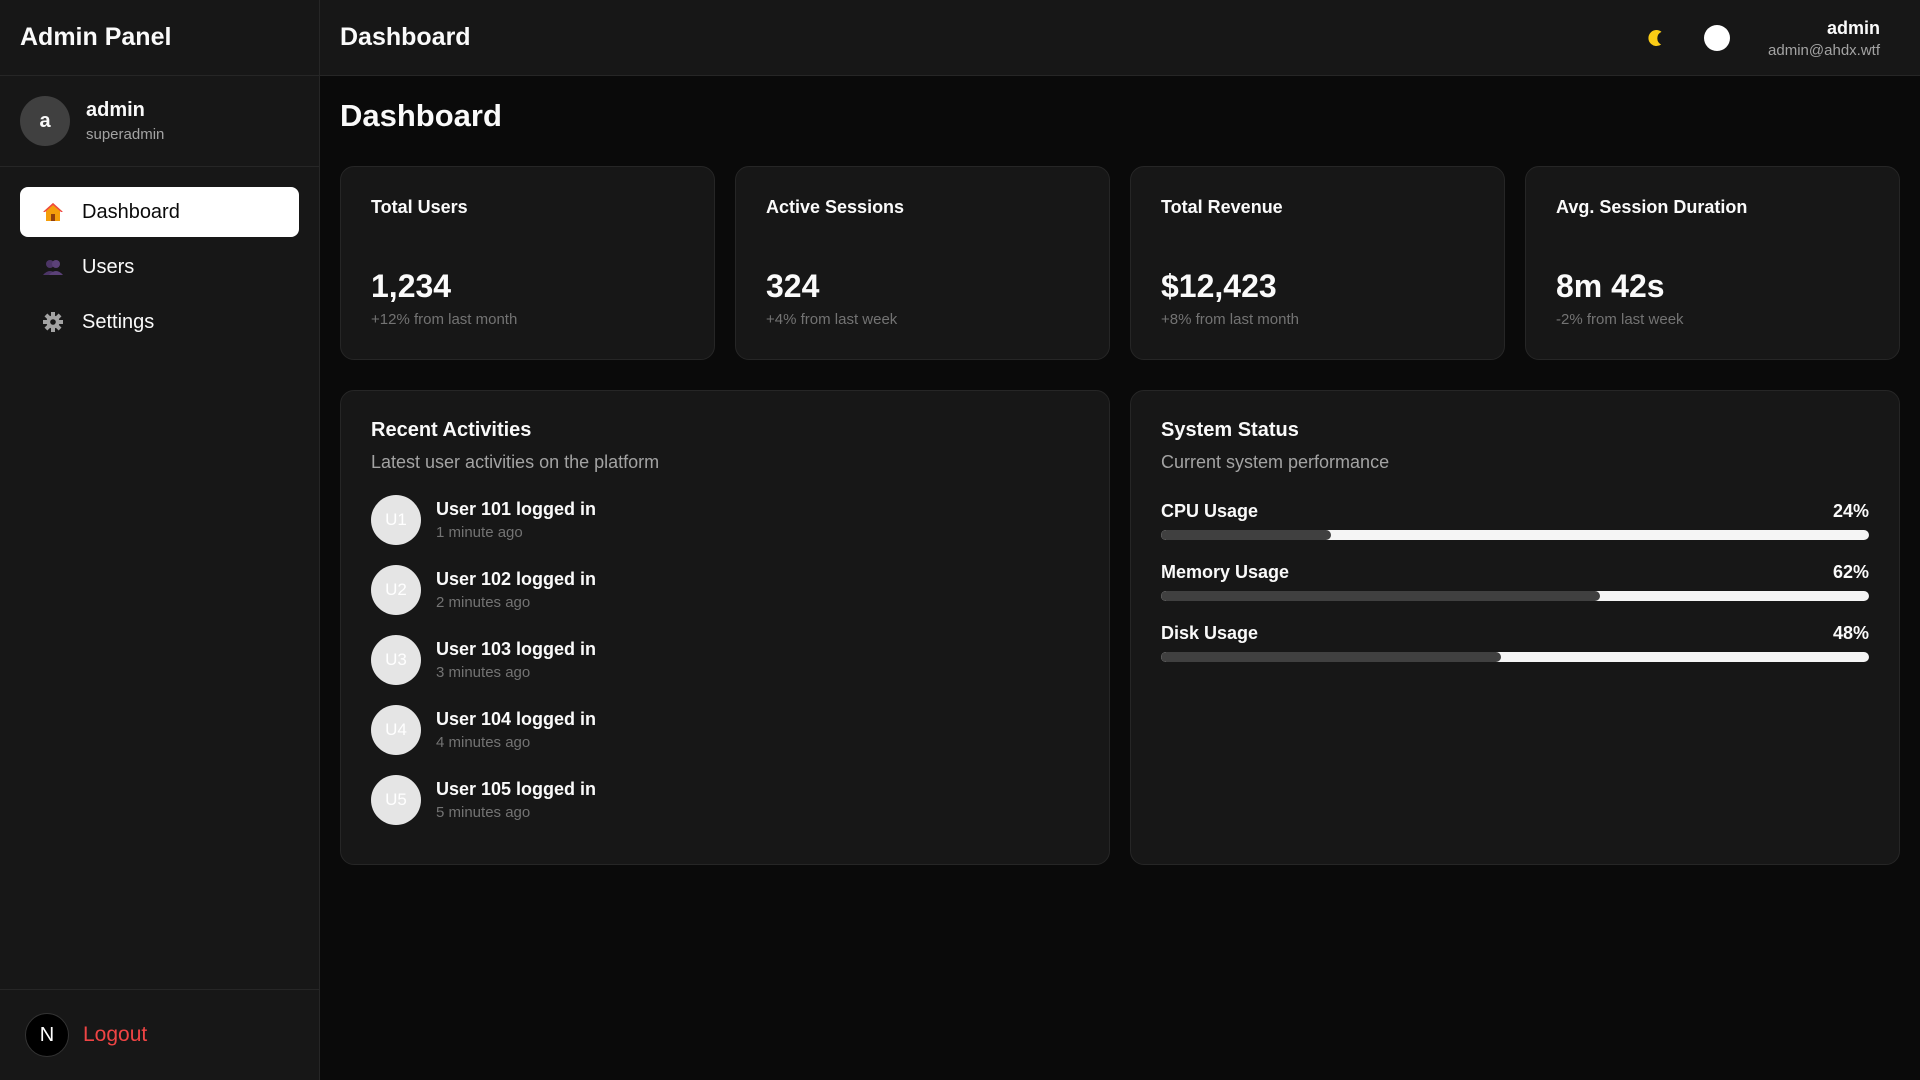 This screenshot has height=1080, width=1920. What do you see at coordinates (118, 321) in the screenshot?
I see `sidebar-item-label: Settings` at bounding box center [118, 321].